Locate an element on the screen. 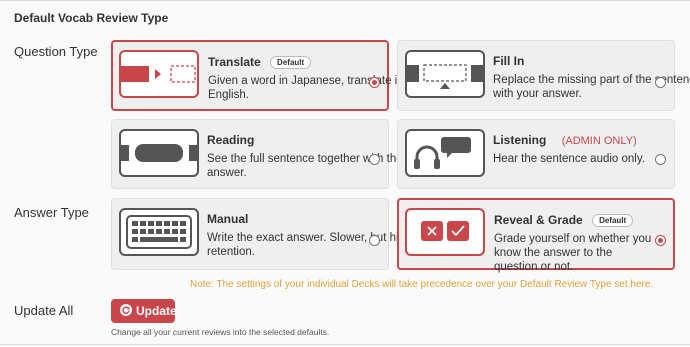 This screenshot has width=690, height=347. reading-radio is located at coordinates (374, 159).